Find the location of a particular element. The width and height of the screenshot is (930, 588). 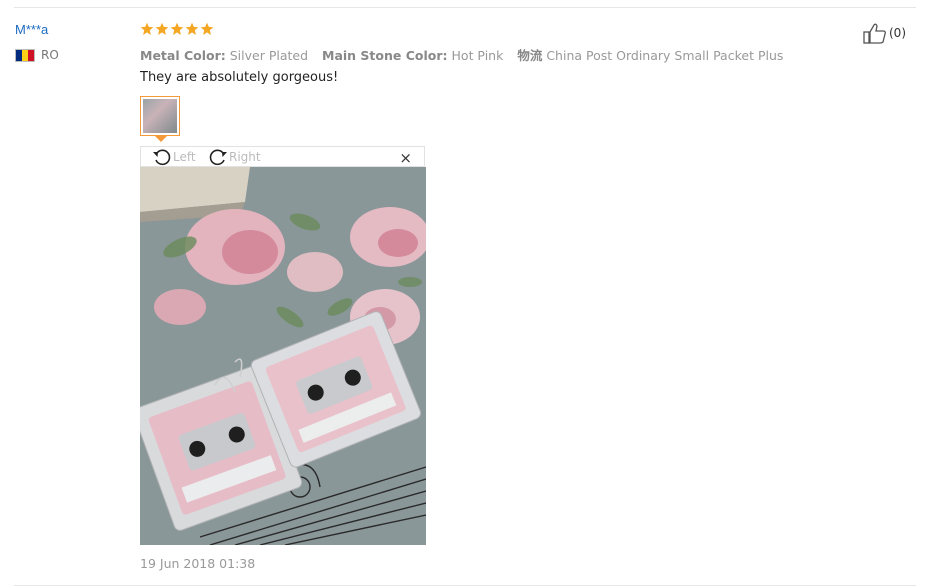

romania-flag-icon is located at coordinates (25, 55).